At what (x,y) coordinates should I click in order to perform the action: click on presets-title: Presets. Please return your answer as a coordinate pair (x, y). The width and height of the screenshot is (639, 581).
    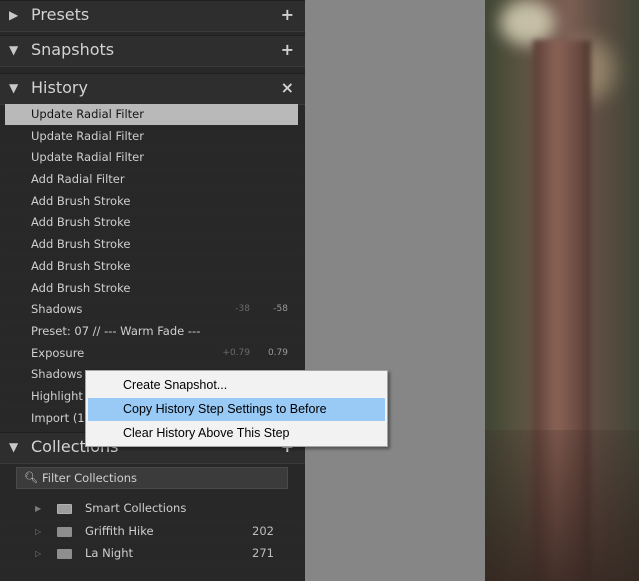
    Looking at the image, I should click on (60, 14).